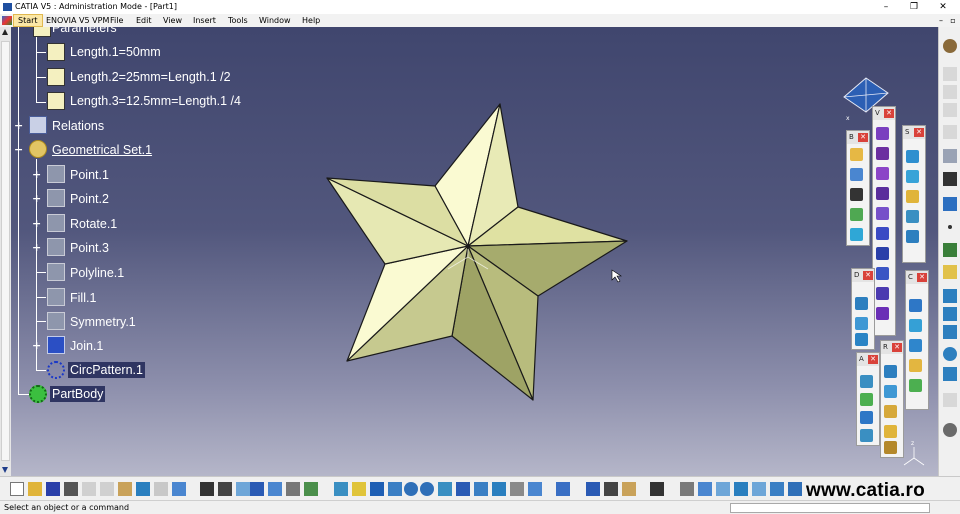  I want to click on doc-restore-button: ▫, so click(953, 20).